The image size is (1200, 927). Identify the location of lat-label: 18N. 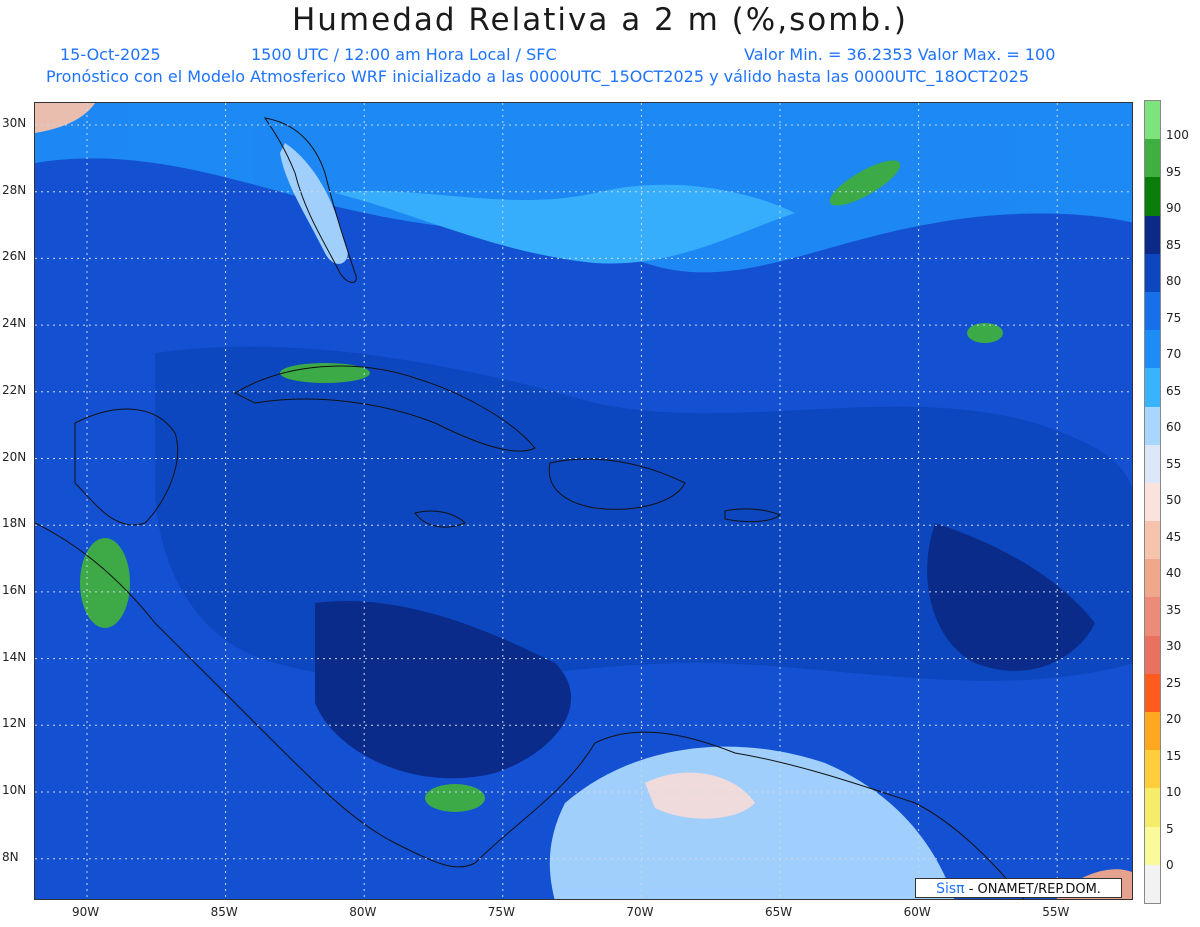
(14, 523).